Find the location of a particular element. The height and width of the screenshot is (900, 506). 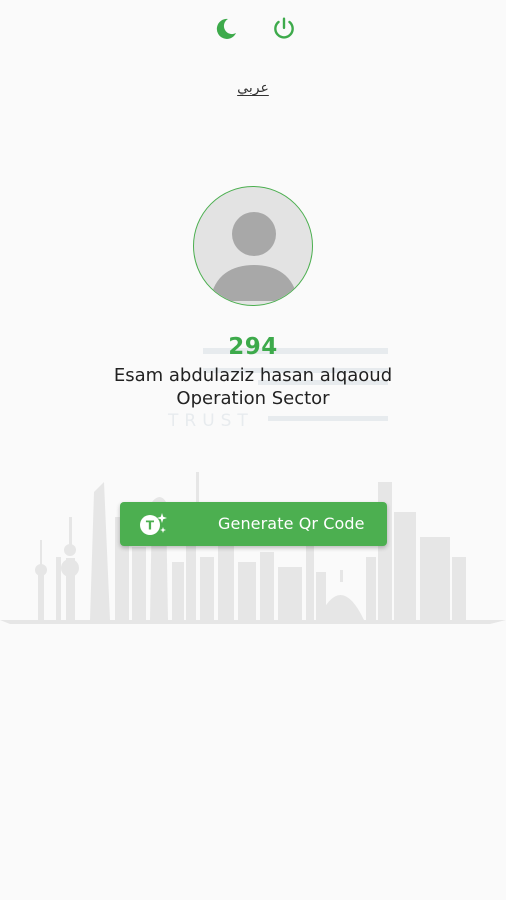

avatar is located at coordinates (253, 246).